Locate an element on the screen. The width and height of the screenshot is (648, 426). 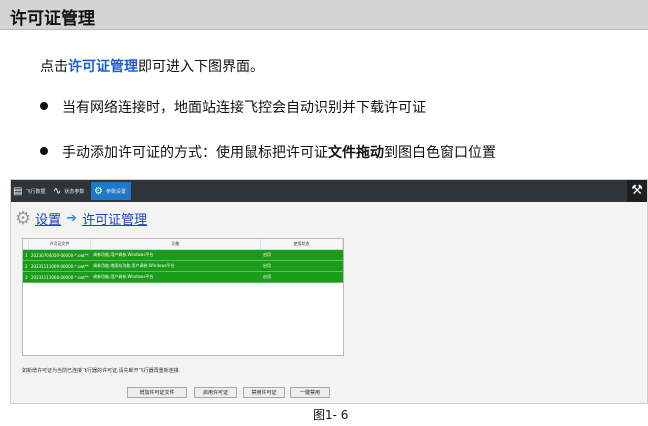
intro-after: 即可进入下图界面。 is located at coordinates (201, 67).